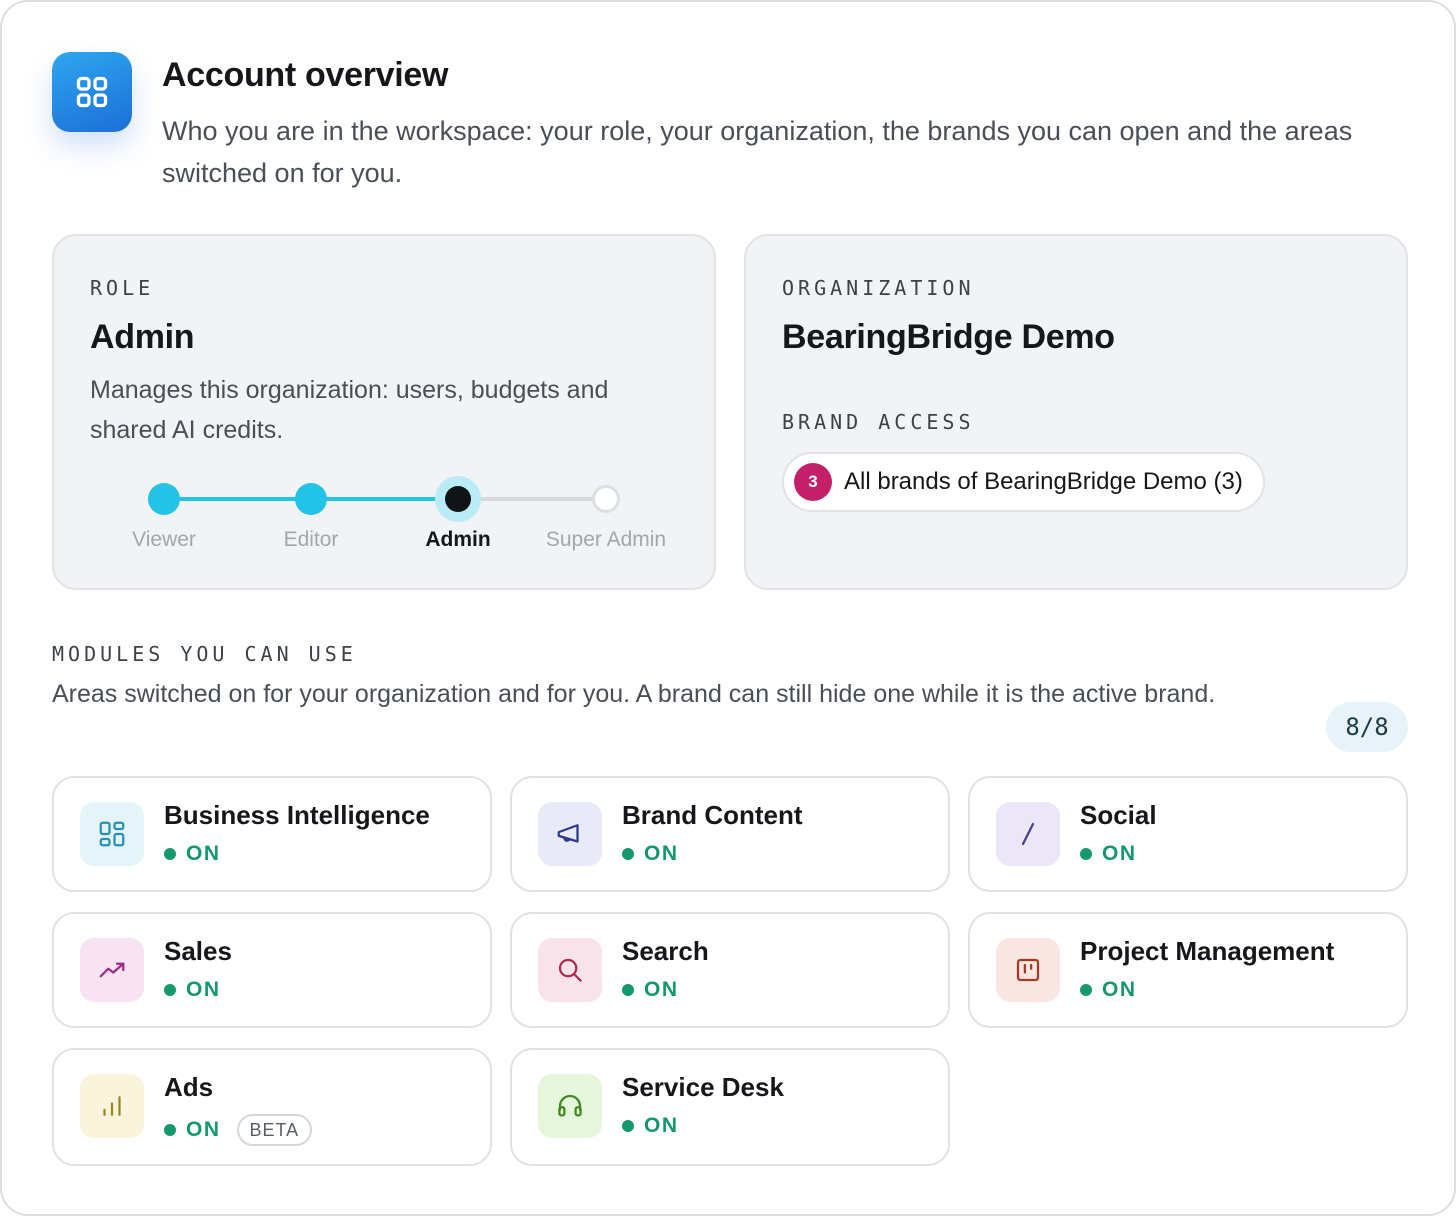  Describe the element at coordinates (112, 834) in the screenshot. I see `dashboard-icon` at that location.